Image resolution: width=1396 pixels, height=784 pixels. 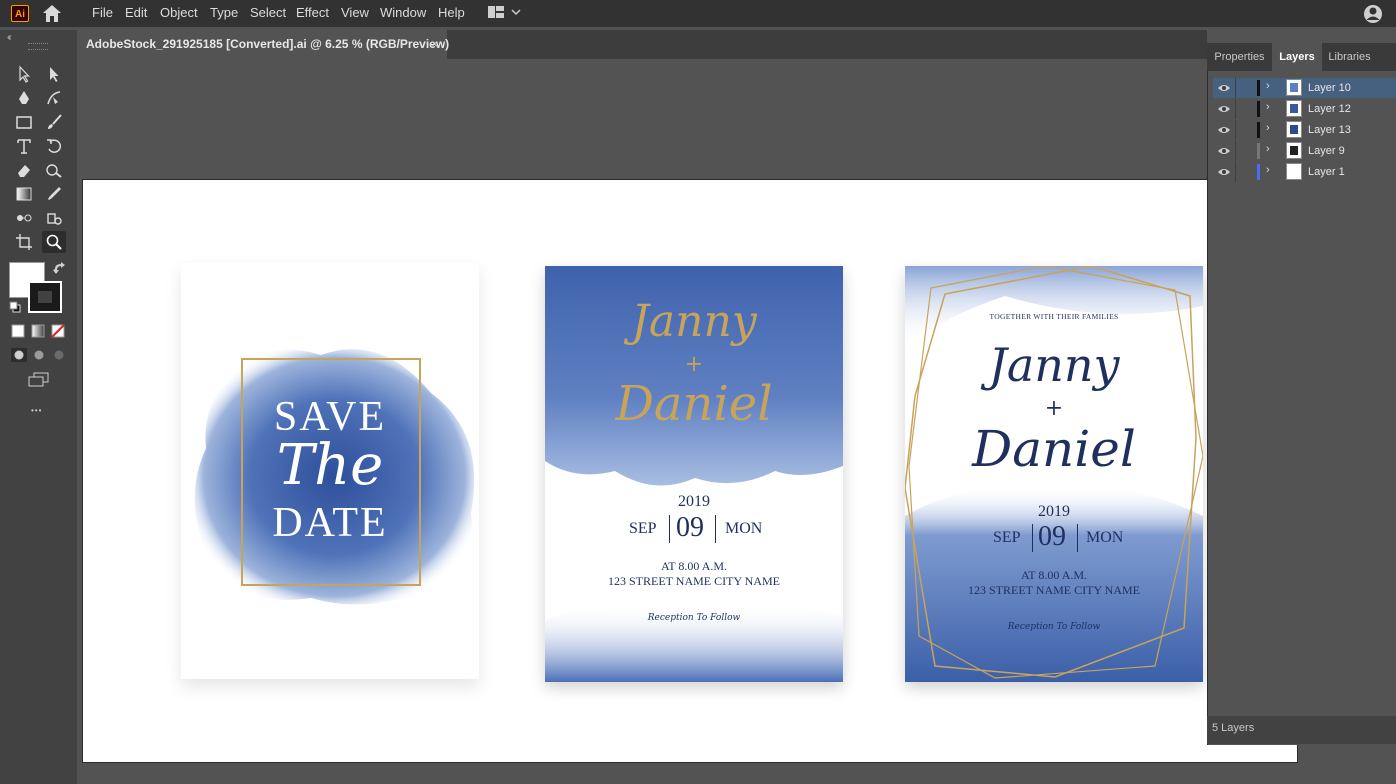 I want to click on more-tools-icon: •••, so click(x=36, y=410).